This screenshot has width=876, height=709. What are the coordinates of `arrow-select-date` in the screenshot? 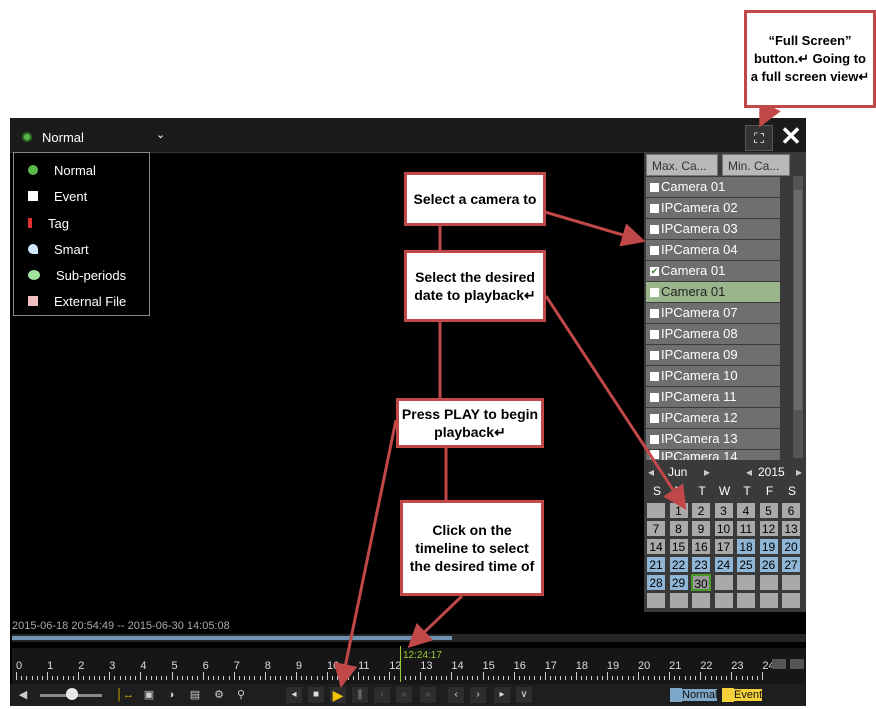 It's located at (615, 403).